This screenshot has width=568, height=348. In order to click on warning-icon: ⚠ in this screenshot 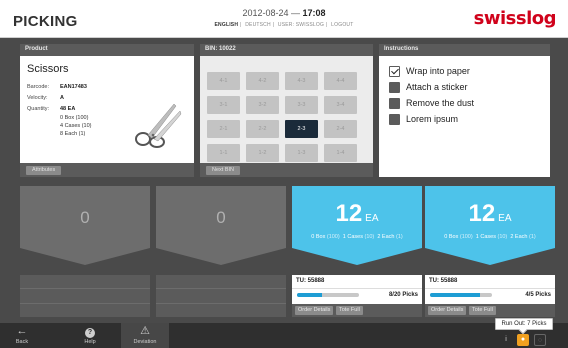, I will do `click(145, 331)`.